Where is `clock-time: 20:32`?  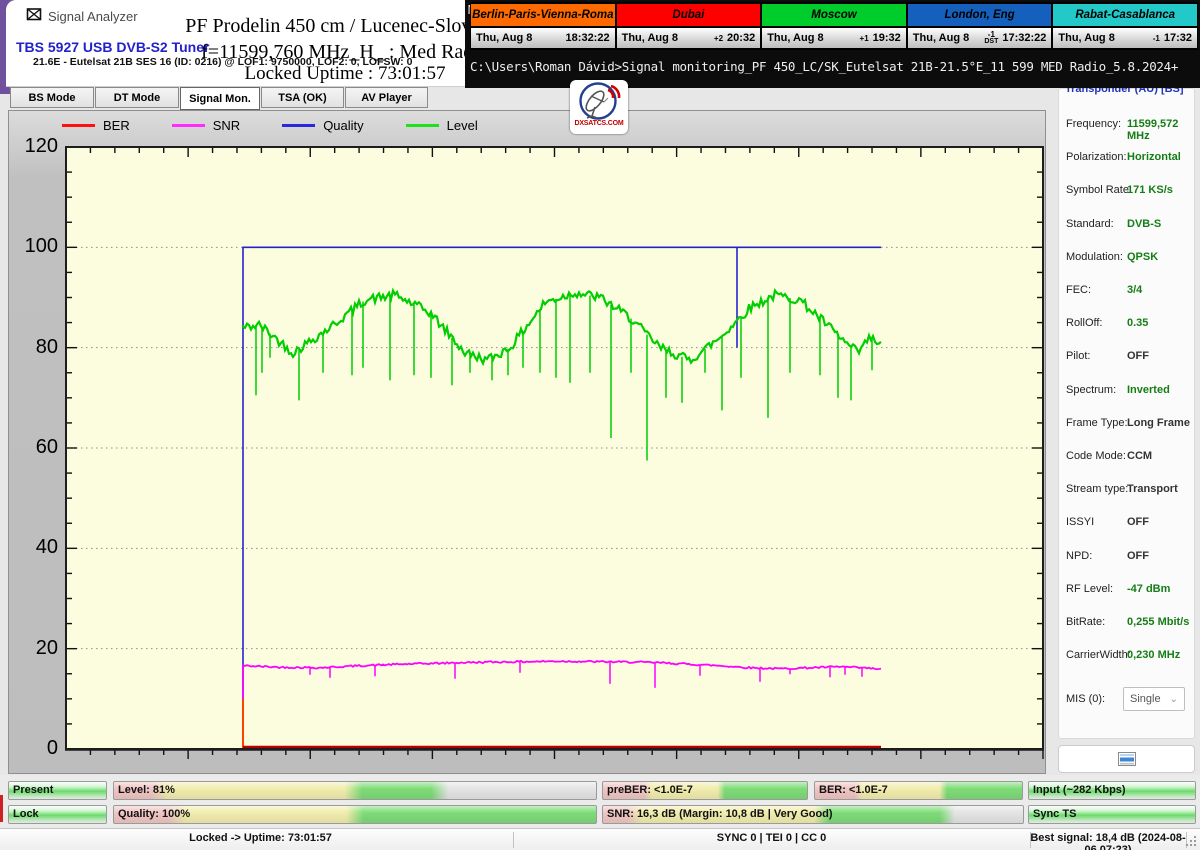 clock-time: 20:32 is located at coordinates (741, 38).